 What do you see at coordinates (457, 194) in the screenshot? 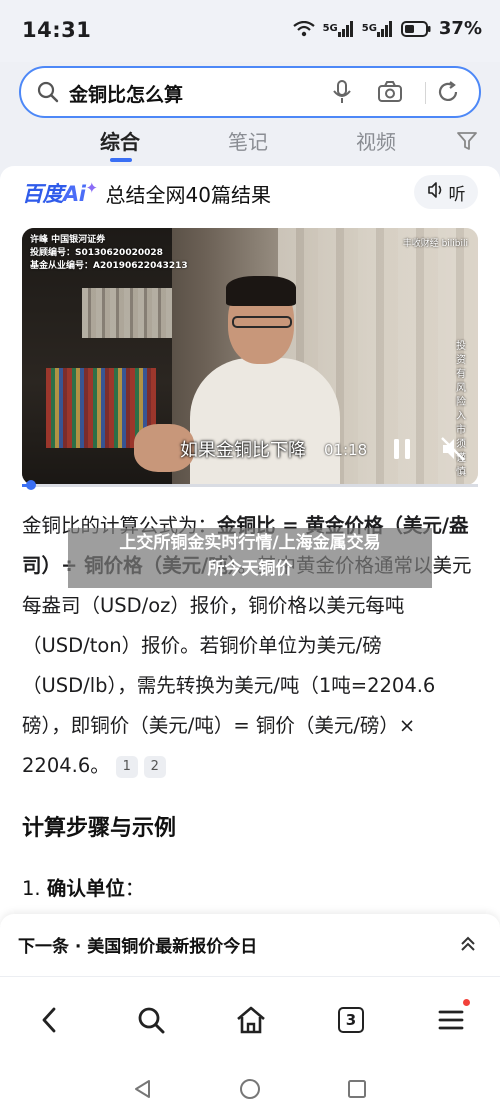
I see `listen-label: 听` at bounding box center [457, 194].